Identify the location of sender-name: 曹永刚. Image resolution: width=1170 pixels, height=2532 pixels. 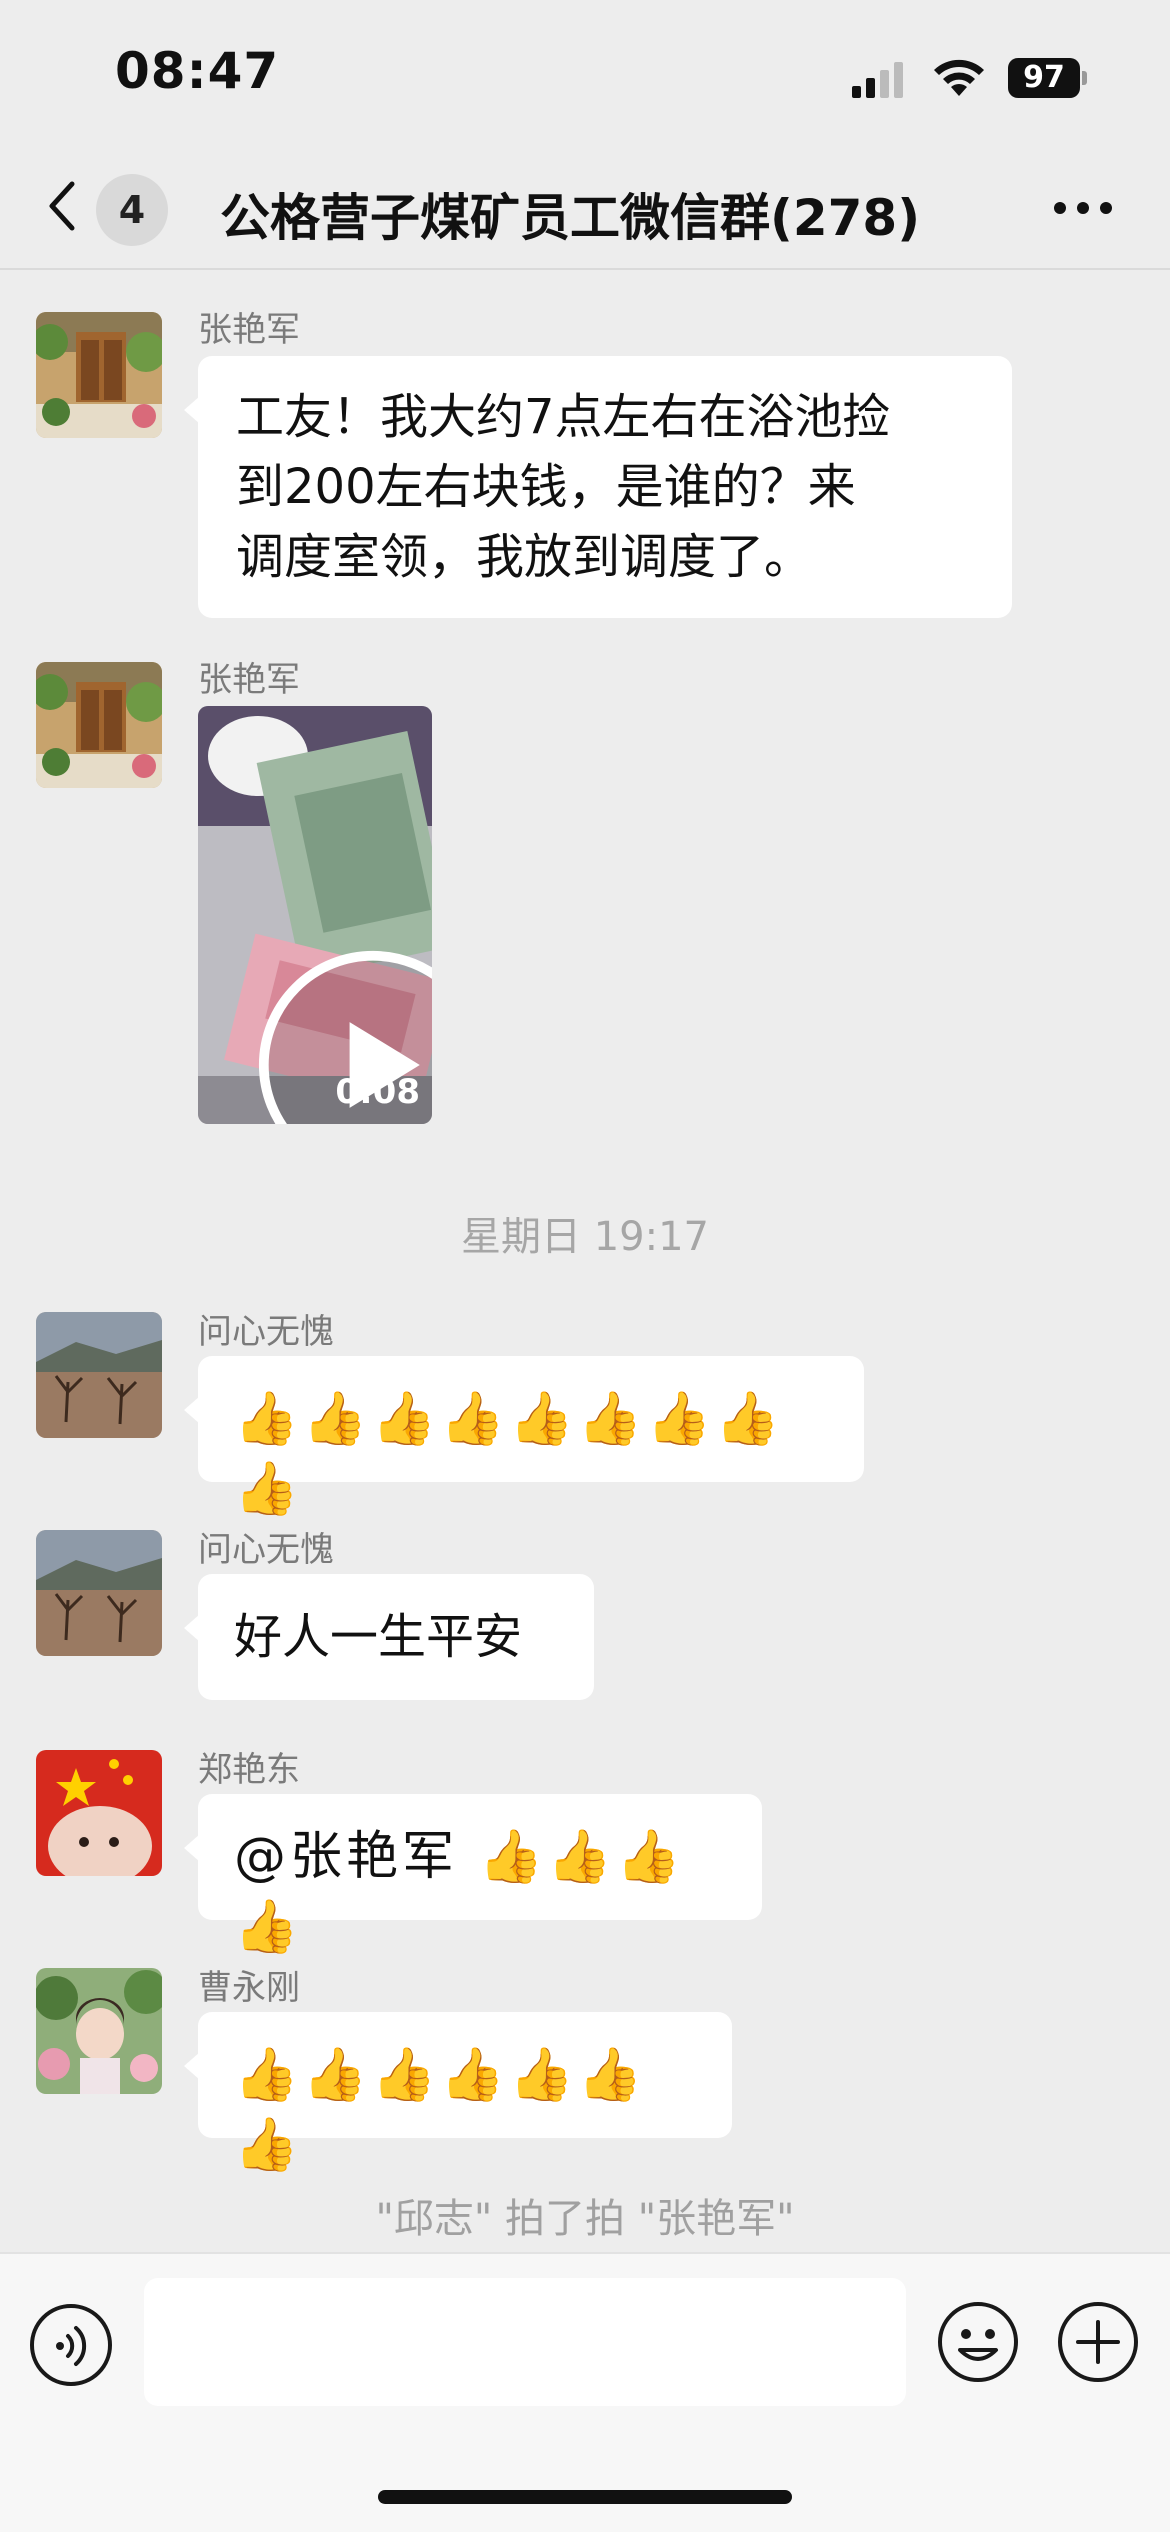
(249, 1988).